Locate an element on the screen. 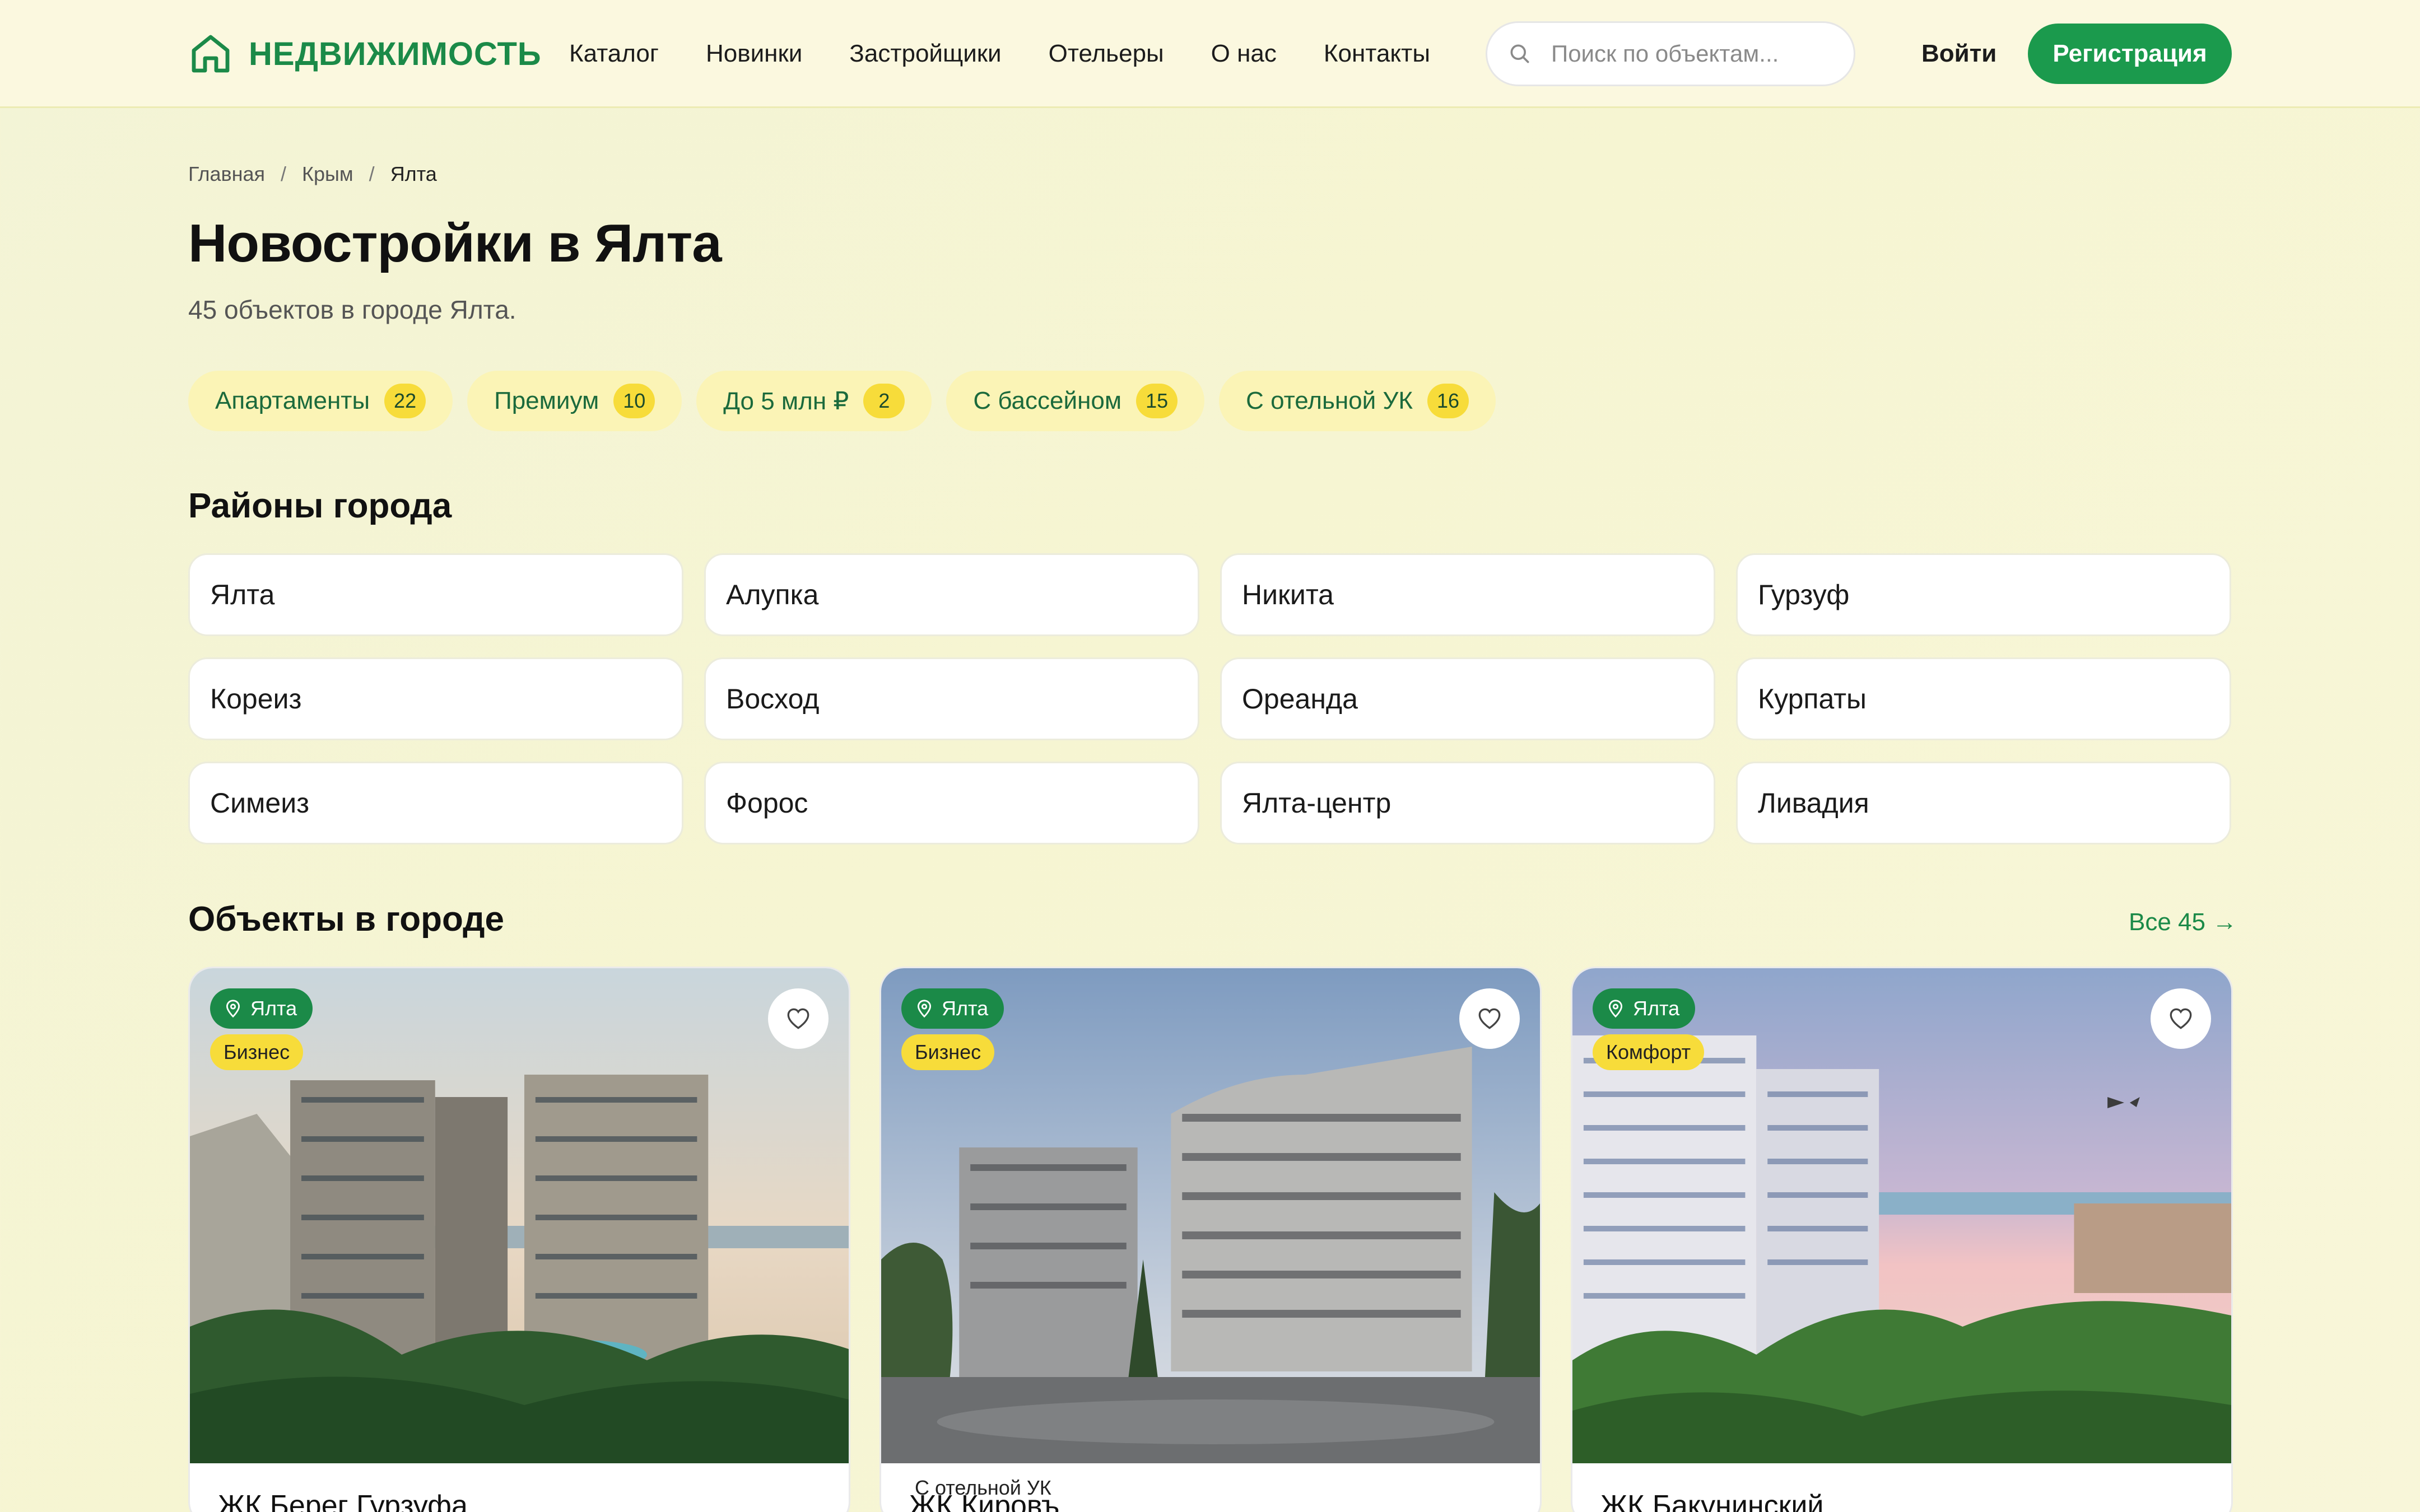  chip-count-badge: 15 is located at coordinates (1157, 401).